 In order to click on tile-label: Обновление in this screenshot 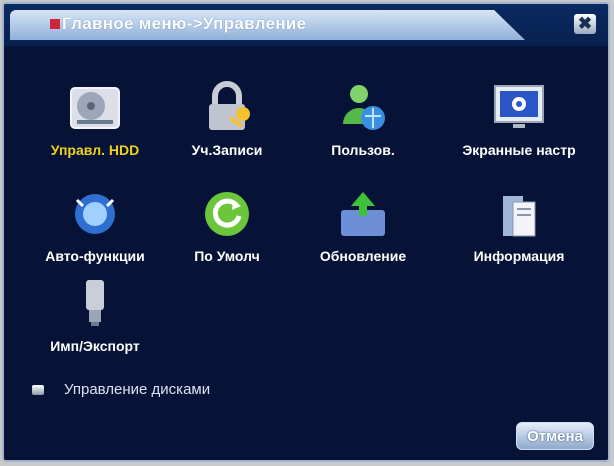, I will do `click(363, 256)`.